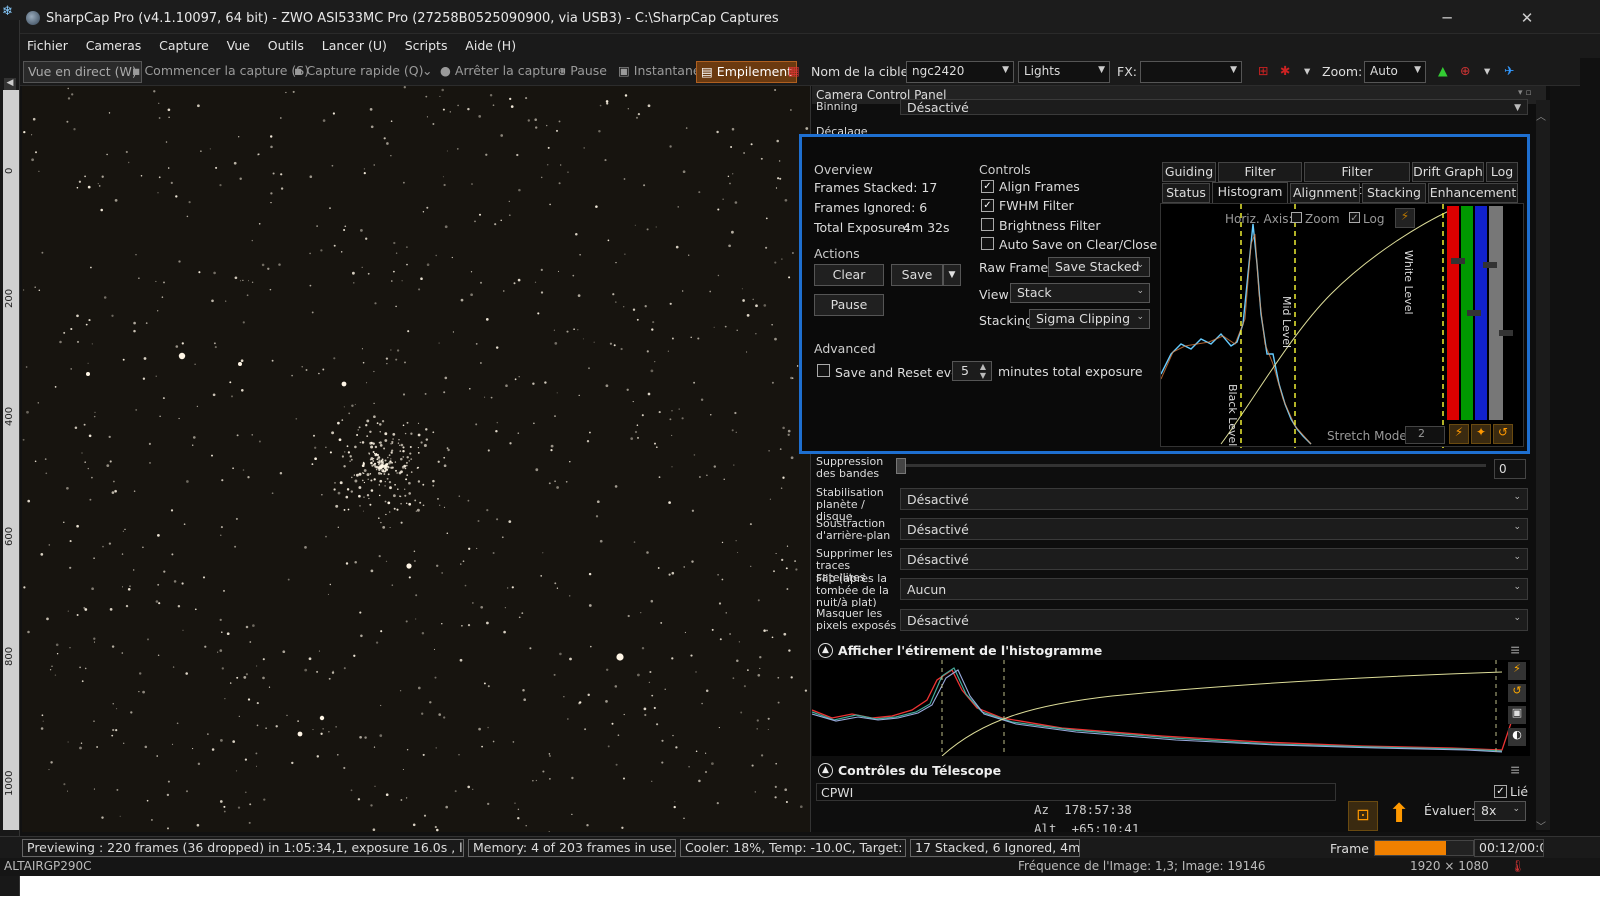  What do you see at coordinates (1171, 770) in the screenshot?
I see `telescope-controls-header: ▲ Contrôles du Télescope ≡` at bounding box center [1171, 770].